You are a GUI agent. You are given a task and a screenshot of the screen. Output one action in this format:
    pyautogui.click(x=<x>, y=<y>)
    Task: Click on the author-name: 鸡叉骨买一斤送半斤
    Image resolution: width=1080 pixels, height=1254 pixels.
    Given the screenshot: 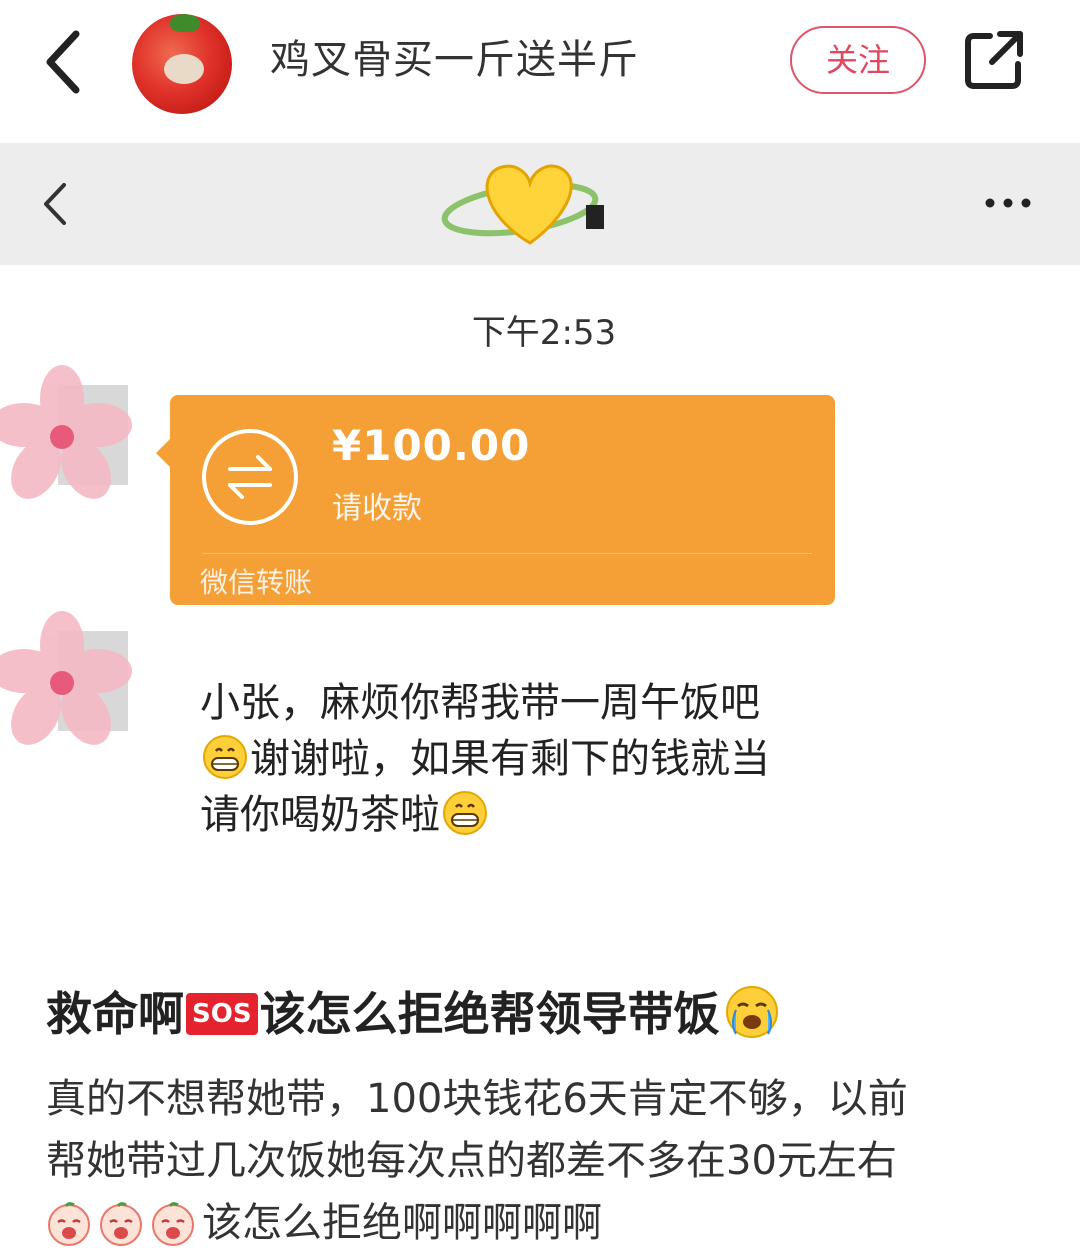 What is the action you would take?
    pyautogui.click(x=510, y=60)
    